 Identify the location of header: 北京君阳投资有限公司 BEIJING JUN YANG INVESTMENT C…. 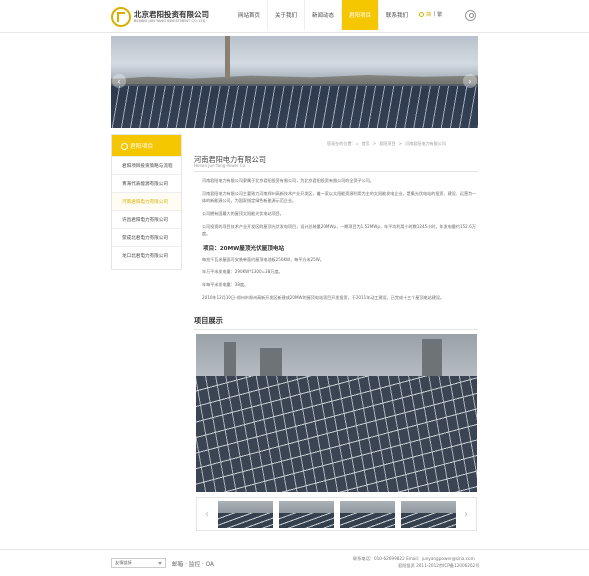
(294, 16).